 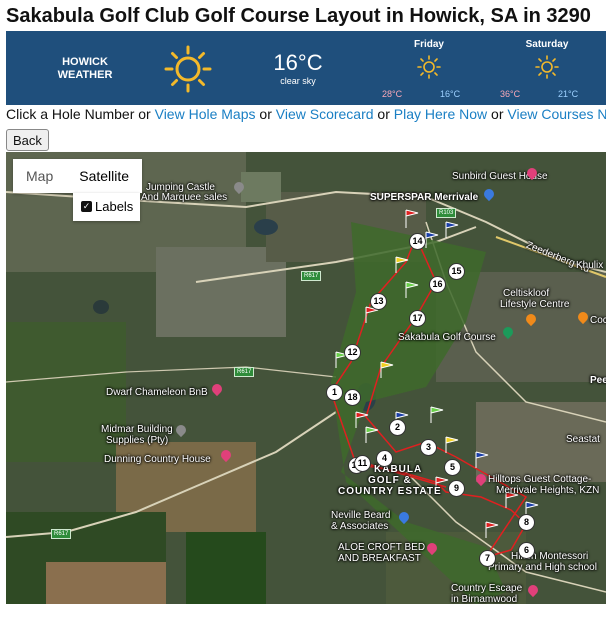 What do you see at coordinates (534, 304) in the screenshot?
I see `place-label: Lifestyle Centre` at bounding box center [534, 304].